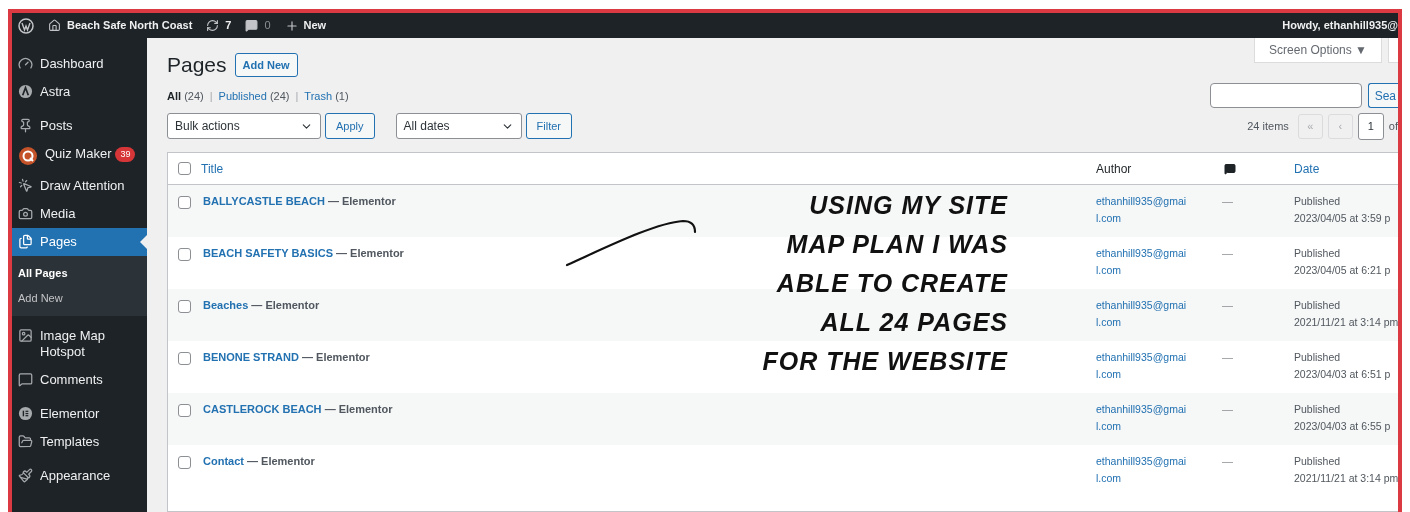  Describe the element at coordinates (120, 25) in the screenshot. I see `site-link: Beach Safe North Coast` at that location.